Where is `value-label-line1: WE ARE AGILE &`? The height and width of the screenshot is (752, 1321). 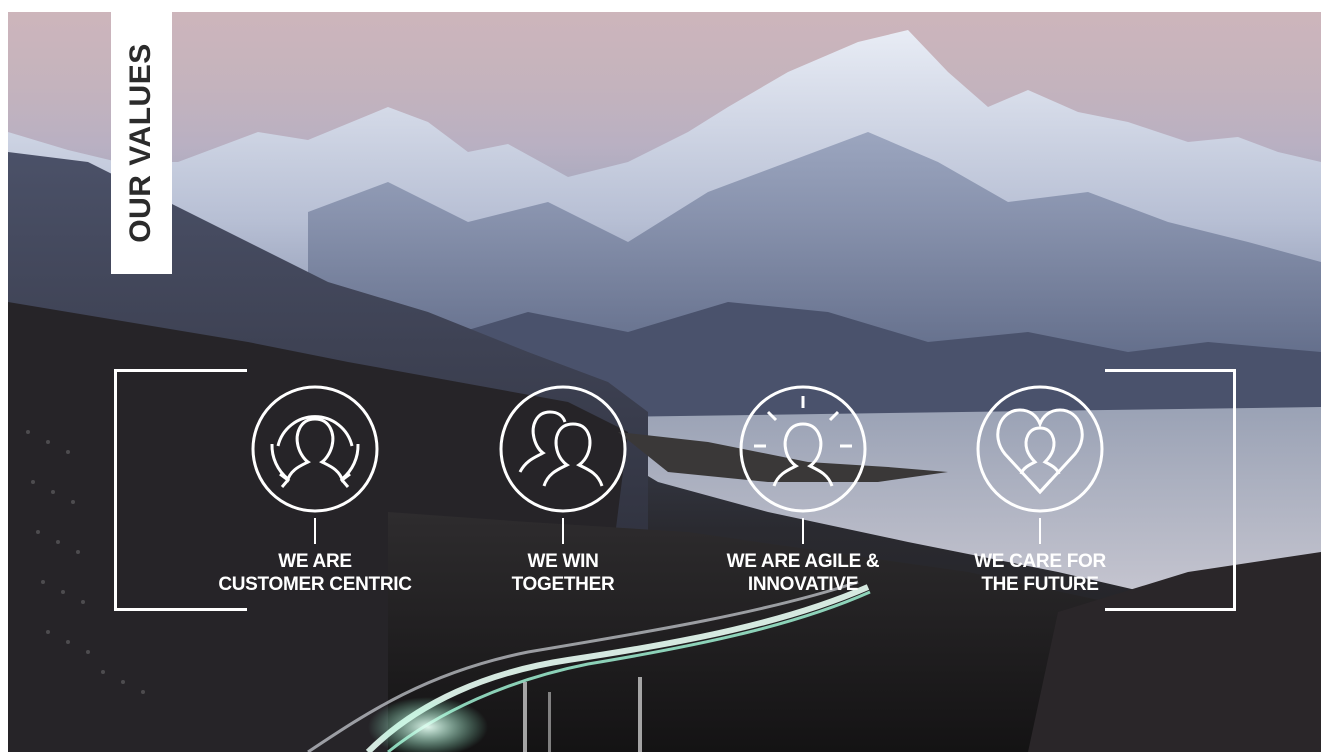 value-label-line1: WE ARE AGILE & is located at coordinates (803, 561).